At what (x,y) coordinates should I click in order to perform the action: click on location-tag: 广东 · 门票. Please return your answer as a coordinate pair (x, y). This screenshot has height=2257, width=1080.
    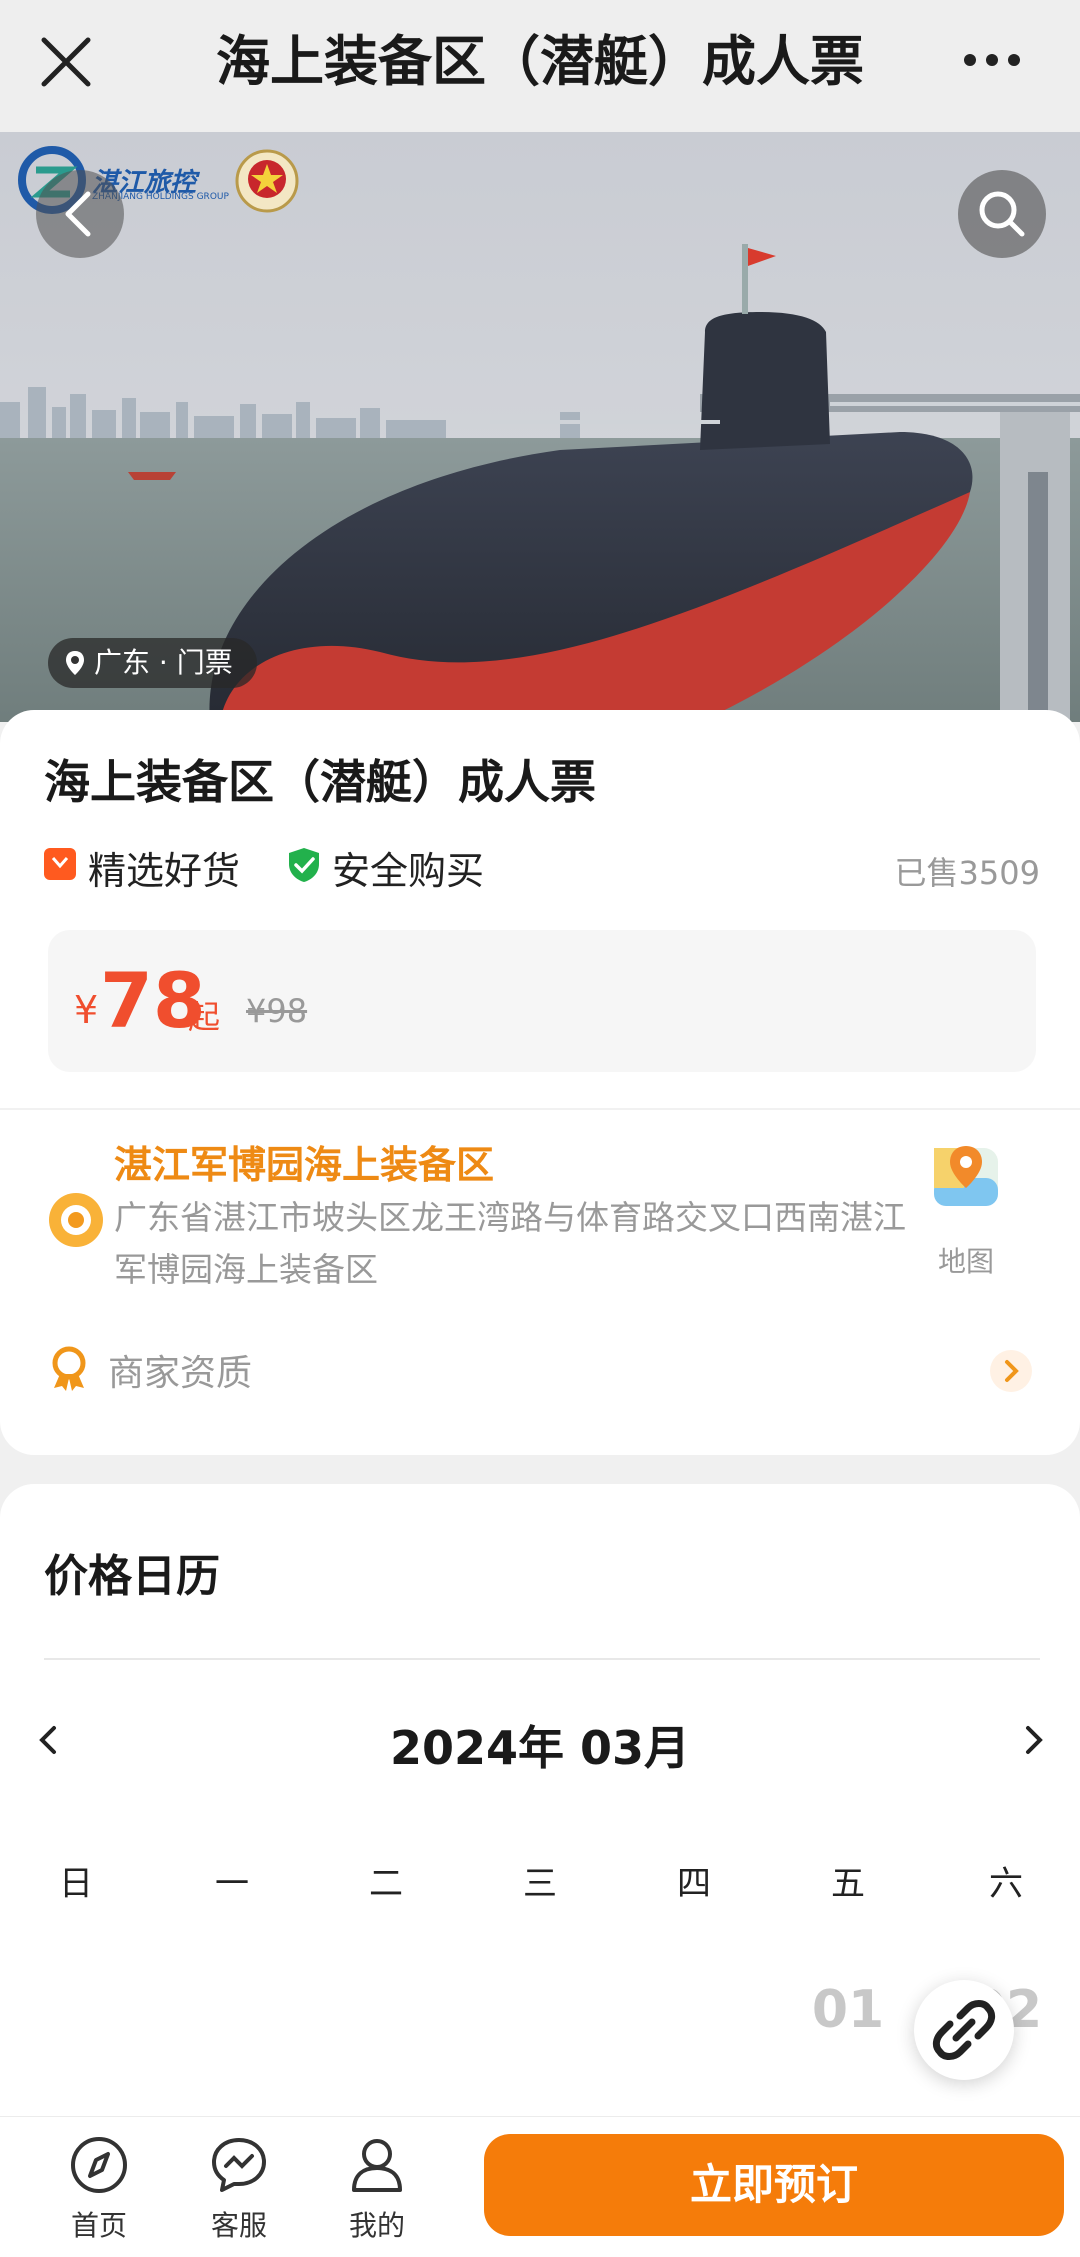
    Looking at the image, I should click on (152, 663).